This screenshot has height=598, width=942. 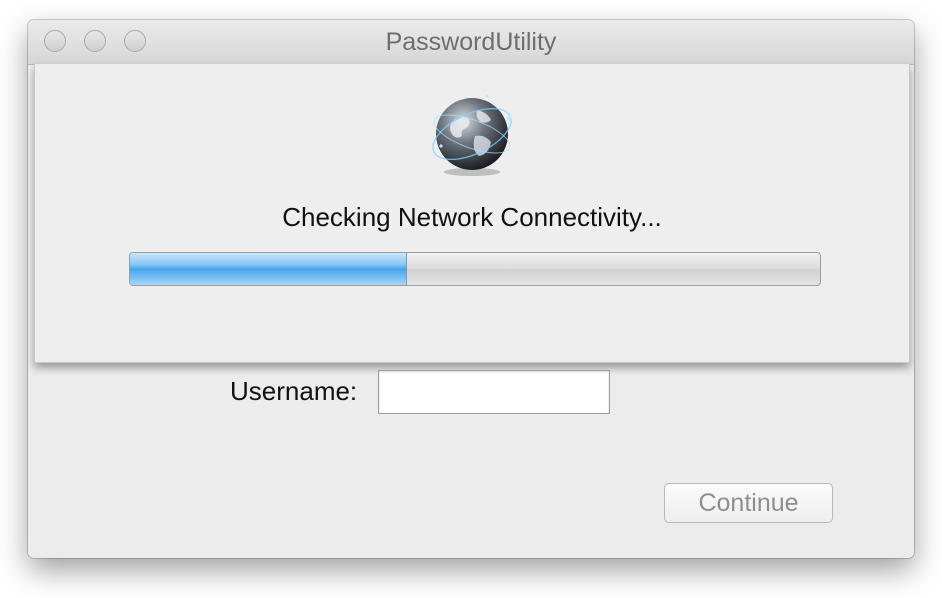 I want to click on title-bar: PasswordUtility, so click(x=471, y=42).